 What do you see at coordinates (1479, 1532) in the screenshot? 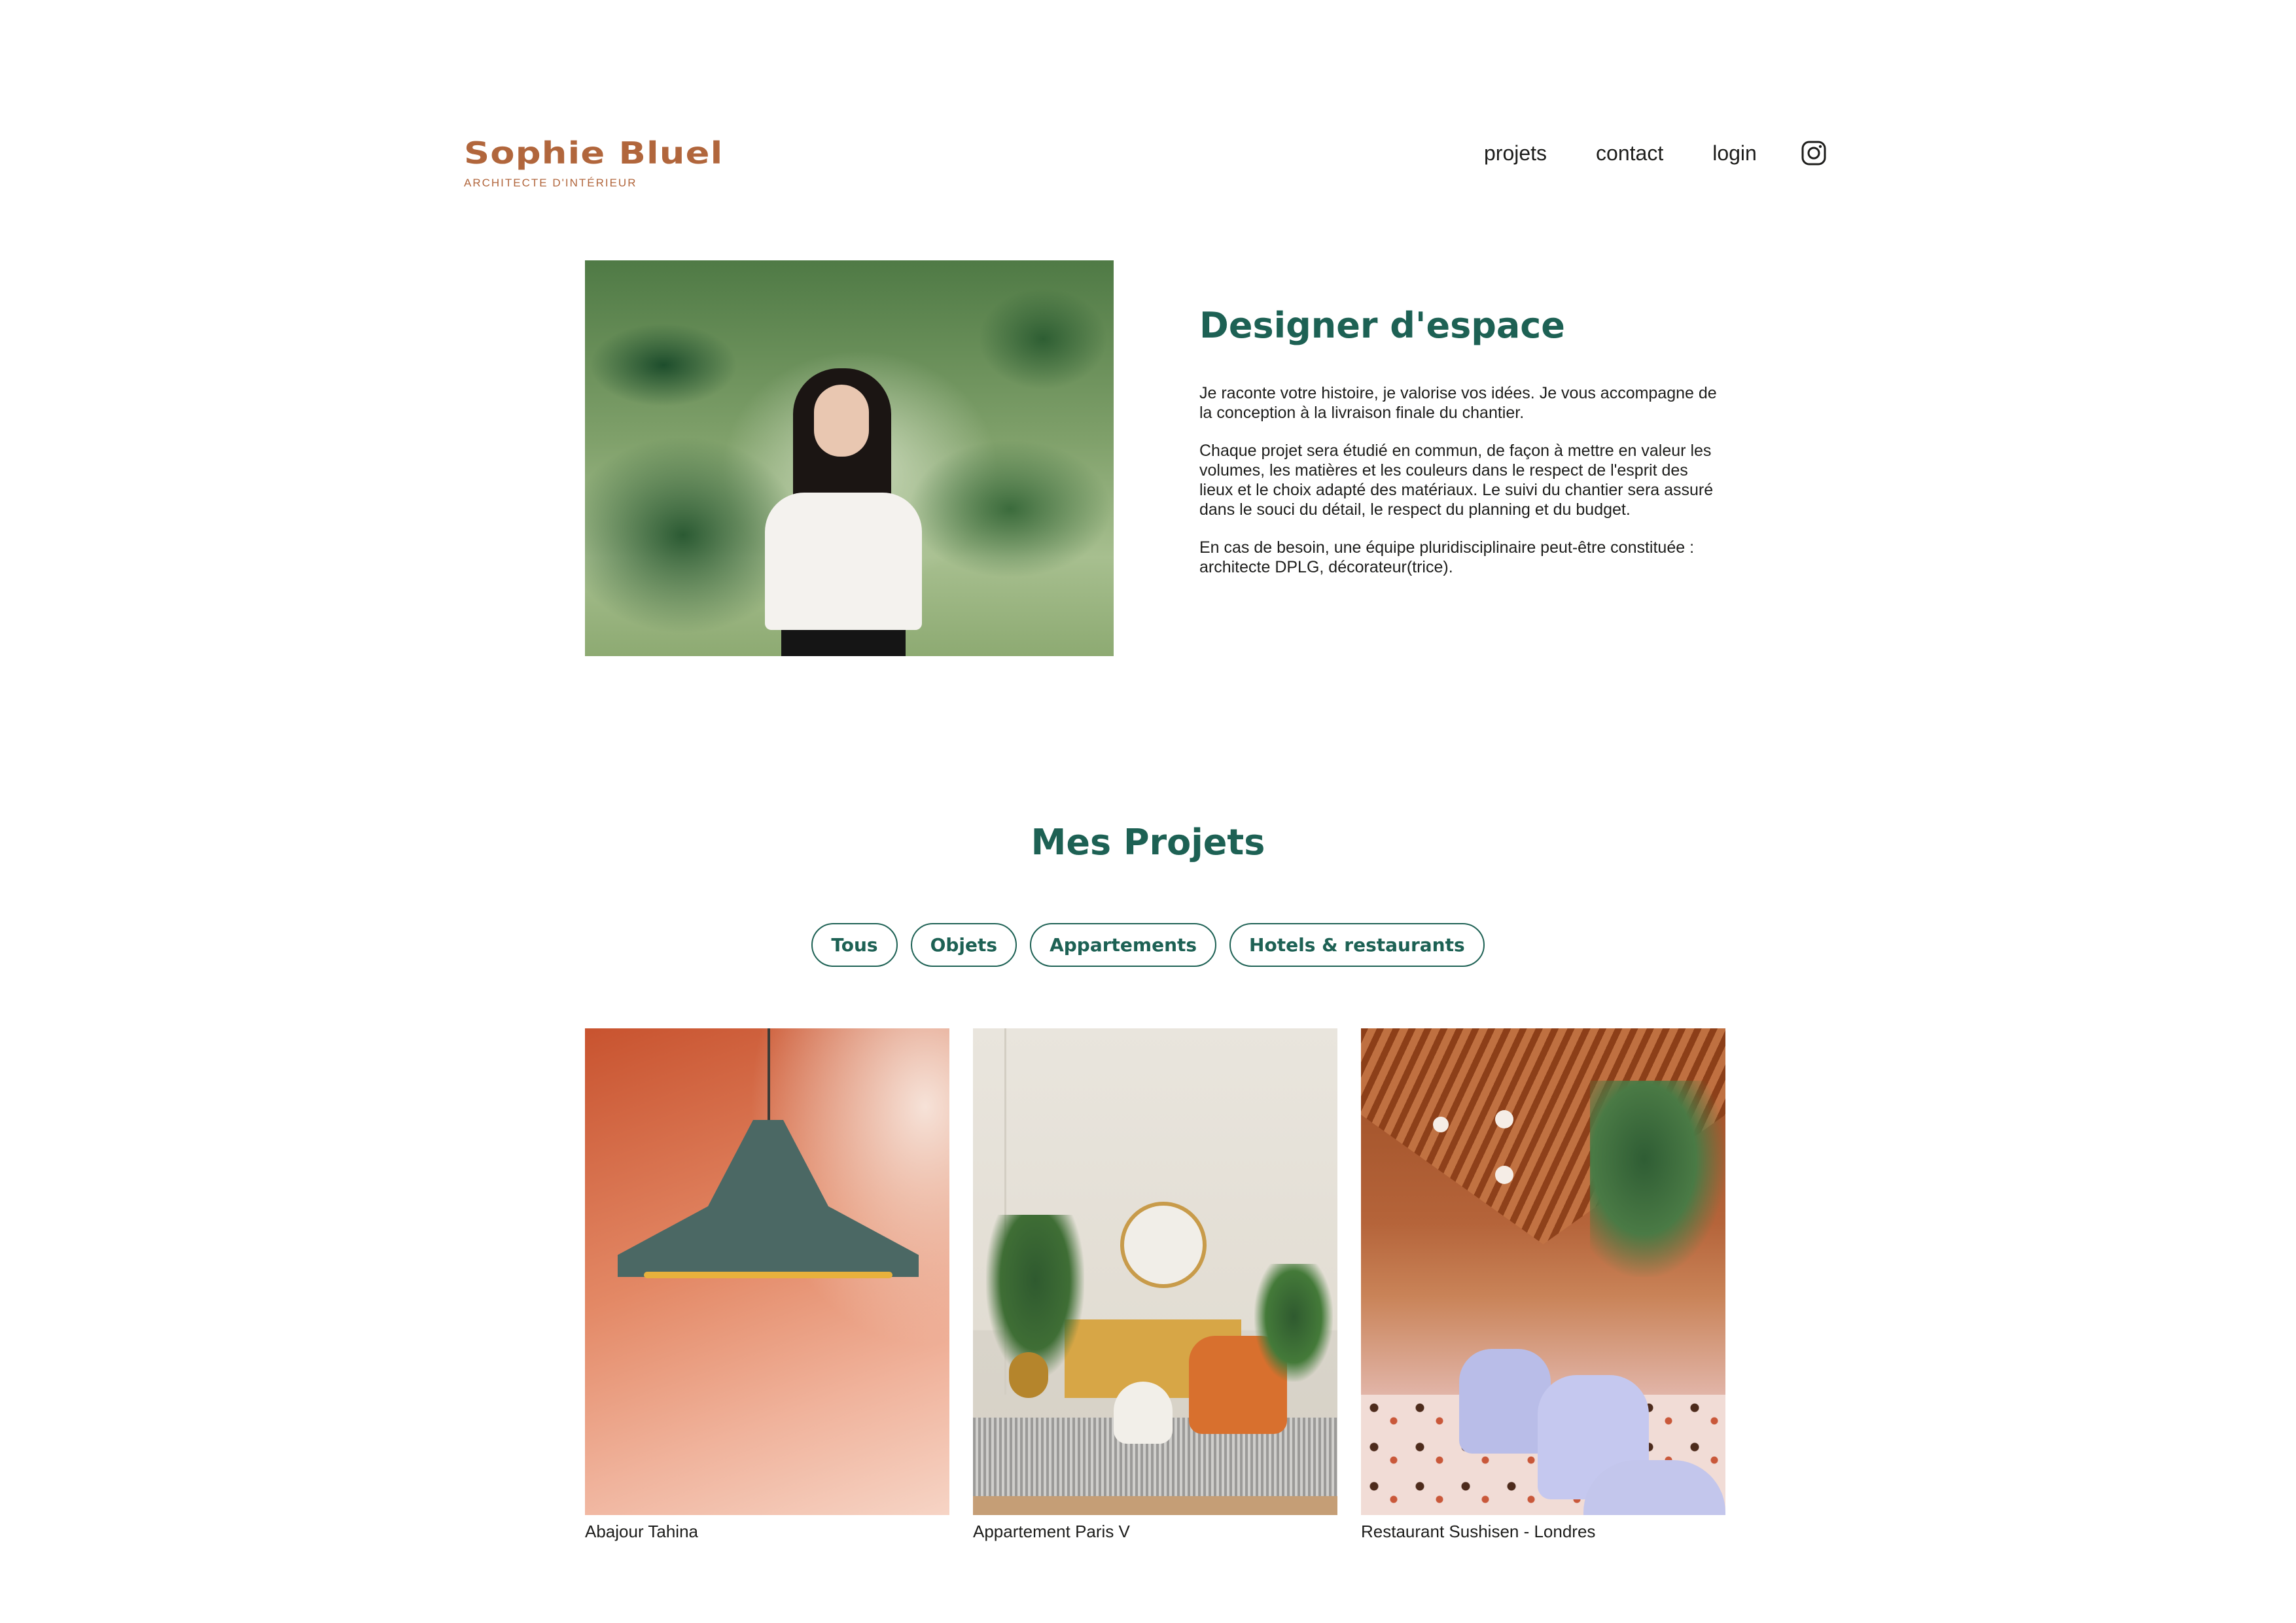
I see `project-caption: Restaurant Sushisen - Londres` at bounding box center [1479, 1532].